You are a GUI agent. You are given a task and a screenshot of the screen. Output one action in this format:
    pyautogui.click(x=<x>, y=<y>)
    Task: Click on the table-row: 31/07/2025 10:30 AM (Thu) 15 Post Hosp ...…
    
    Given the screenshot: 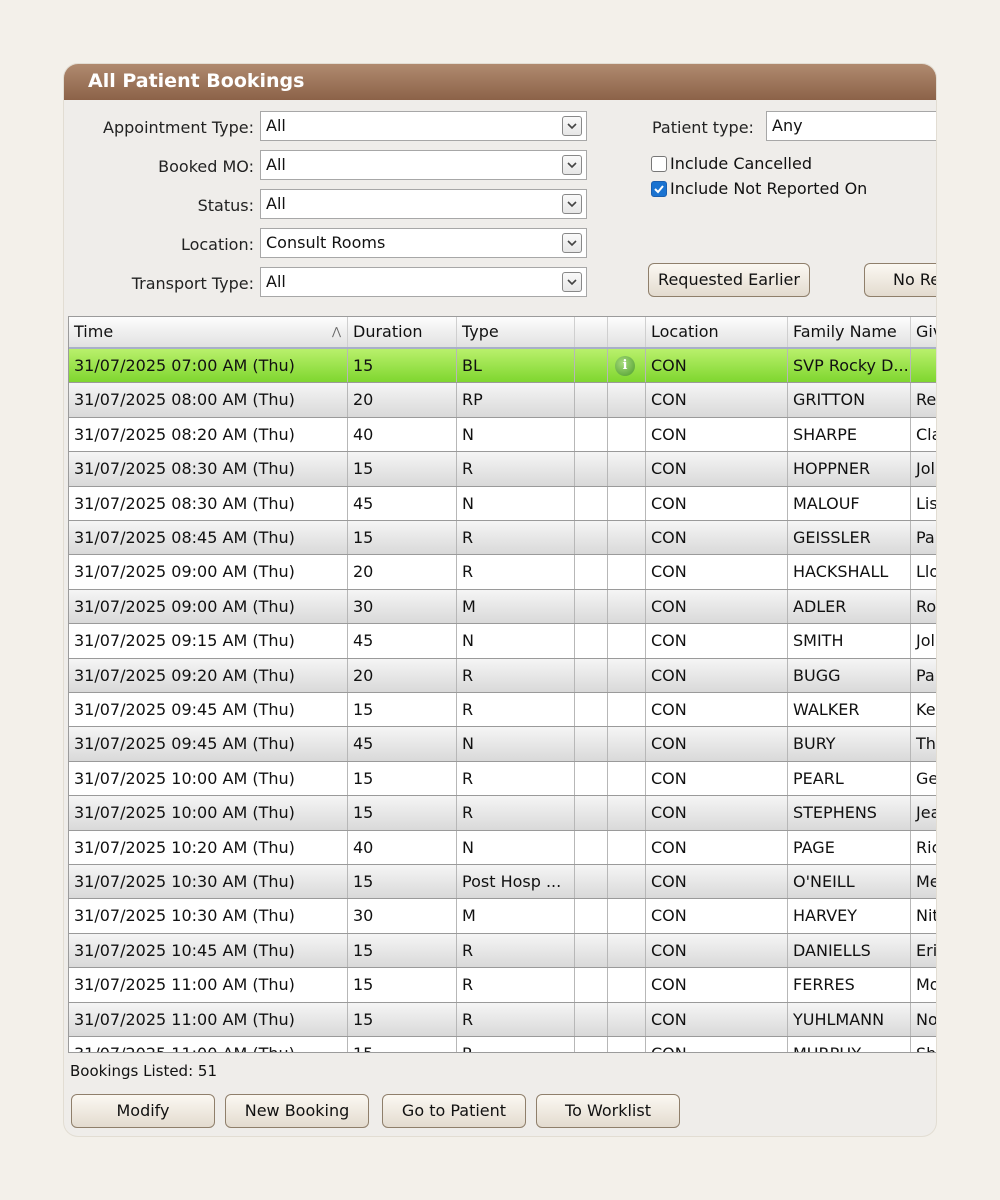 What is the action you would take?
    pyautogui.click(x=502, y=882)
    